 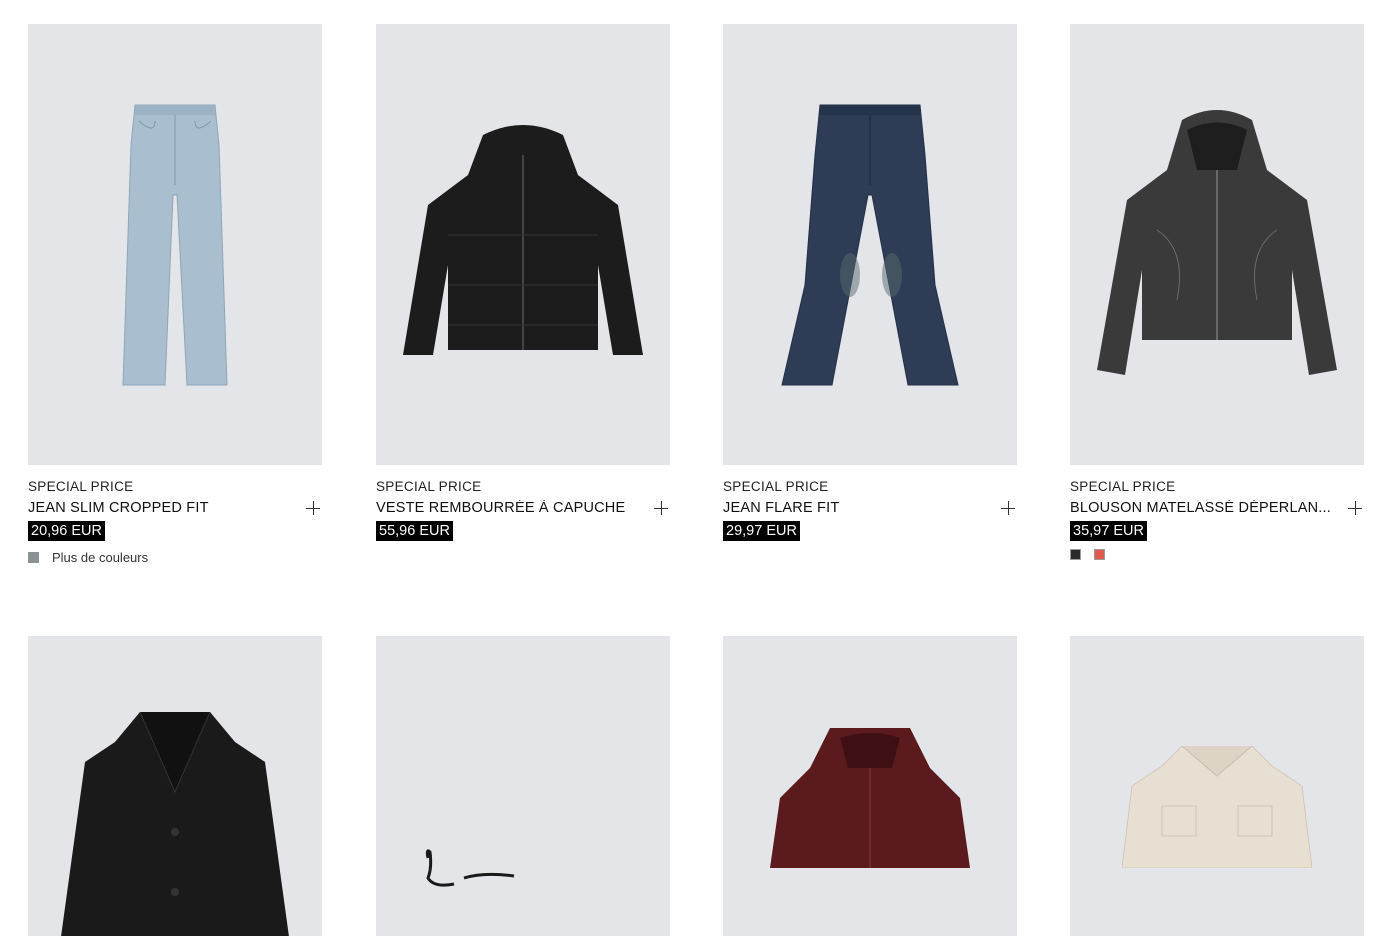 I want to click on more-colors: Plus de couleurs, so click(x=175, y=557).